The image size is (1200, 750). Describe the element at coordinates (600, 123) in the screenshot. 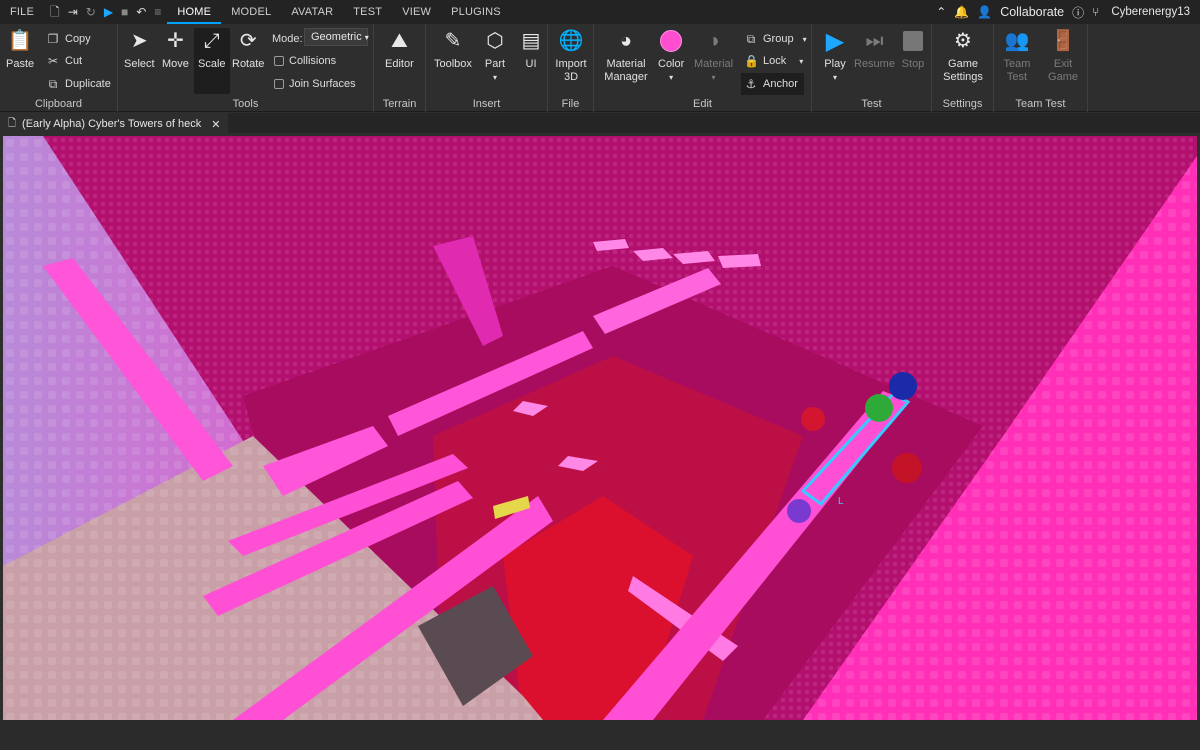

I see `document-tabs: 🗋 (Early Alpha) Cyber's Towers of heck ✕` at that location.